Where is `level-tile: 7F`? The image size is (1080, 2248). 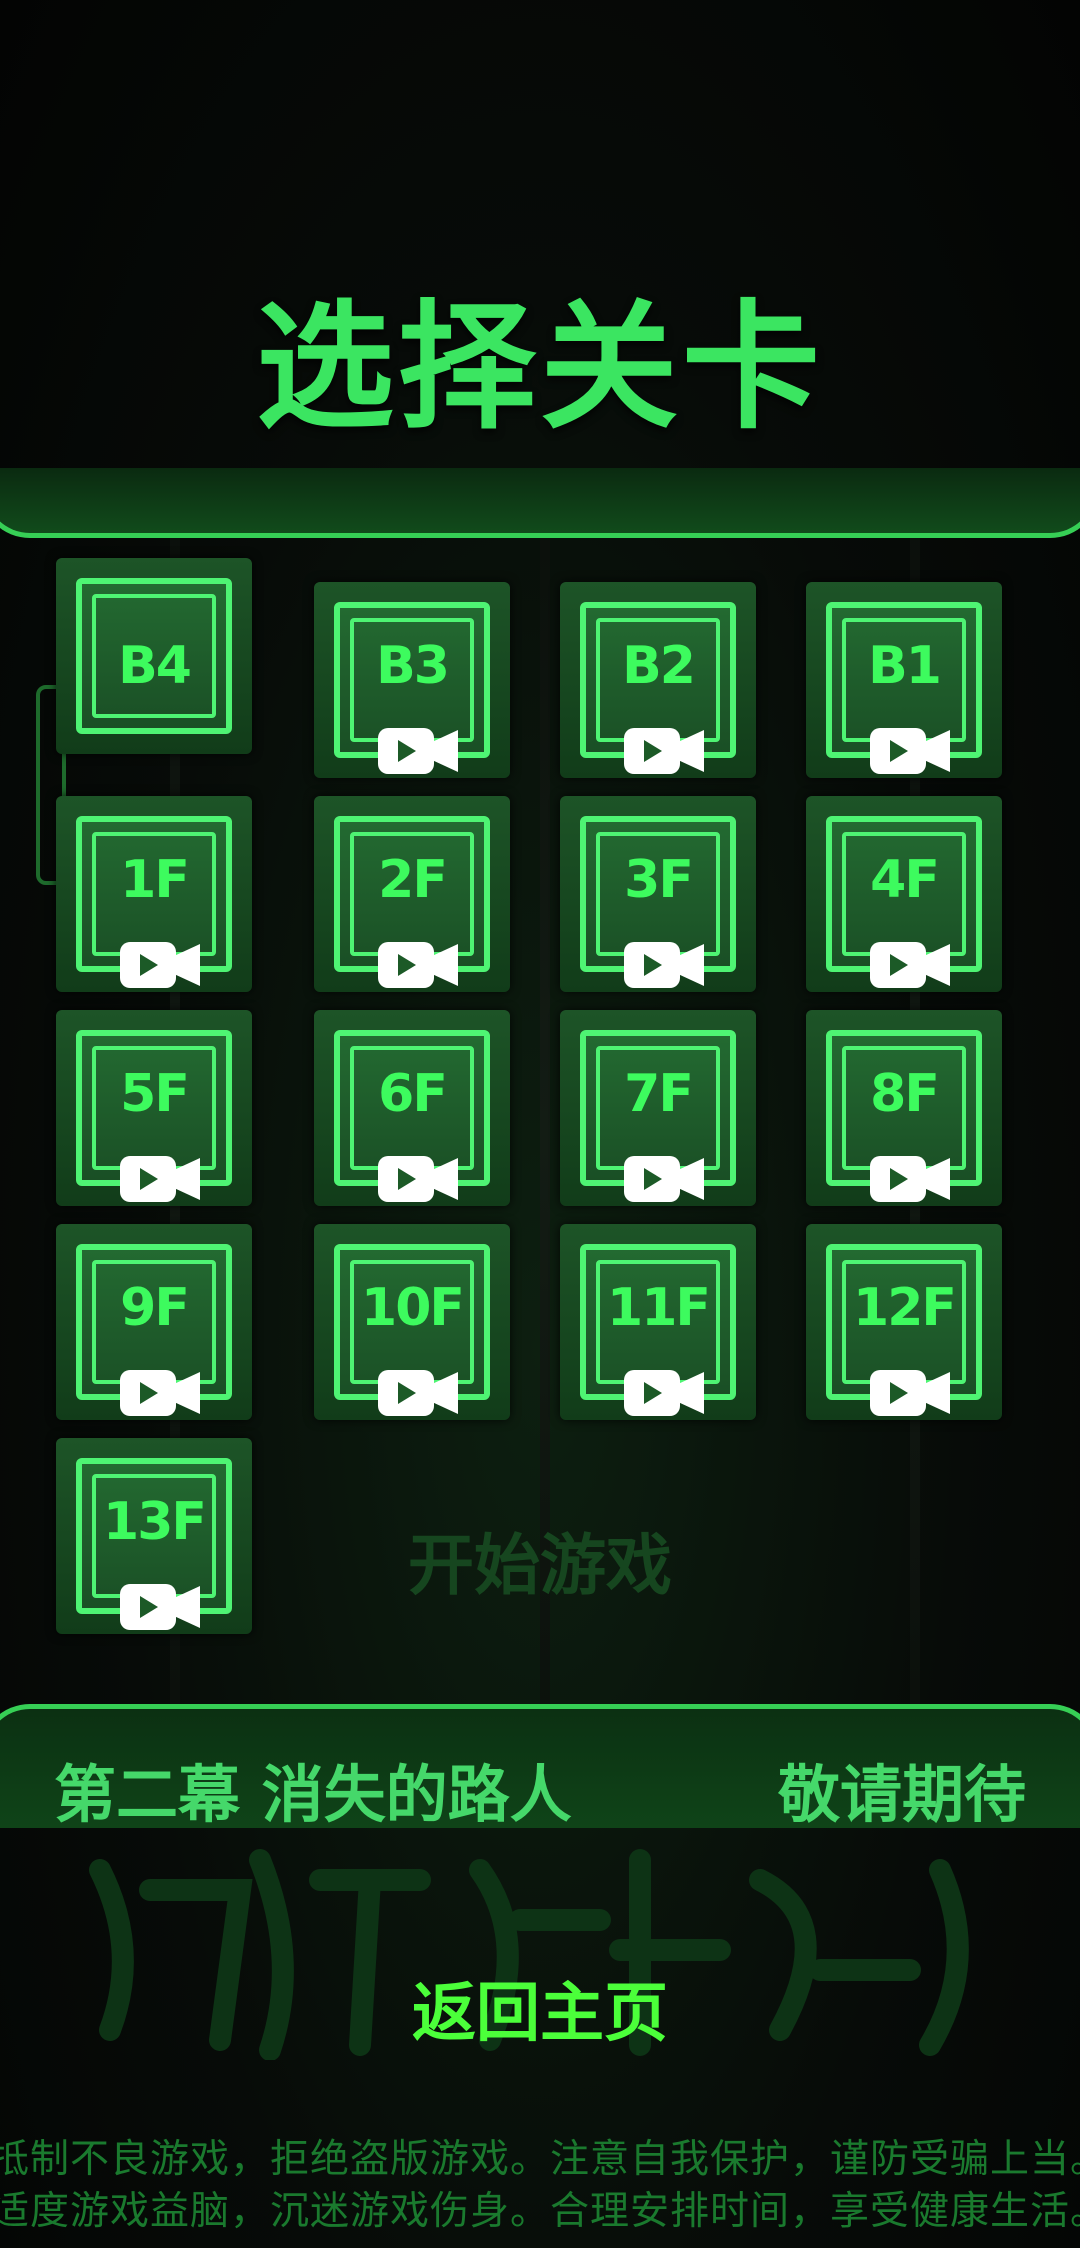
level-tile: 7F is located at coordinates (658, 1108).